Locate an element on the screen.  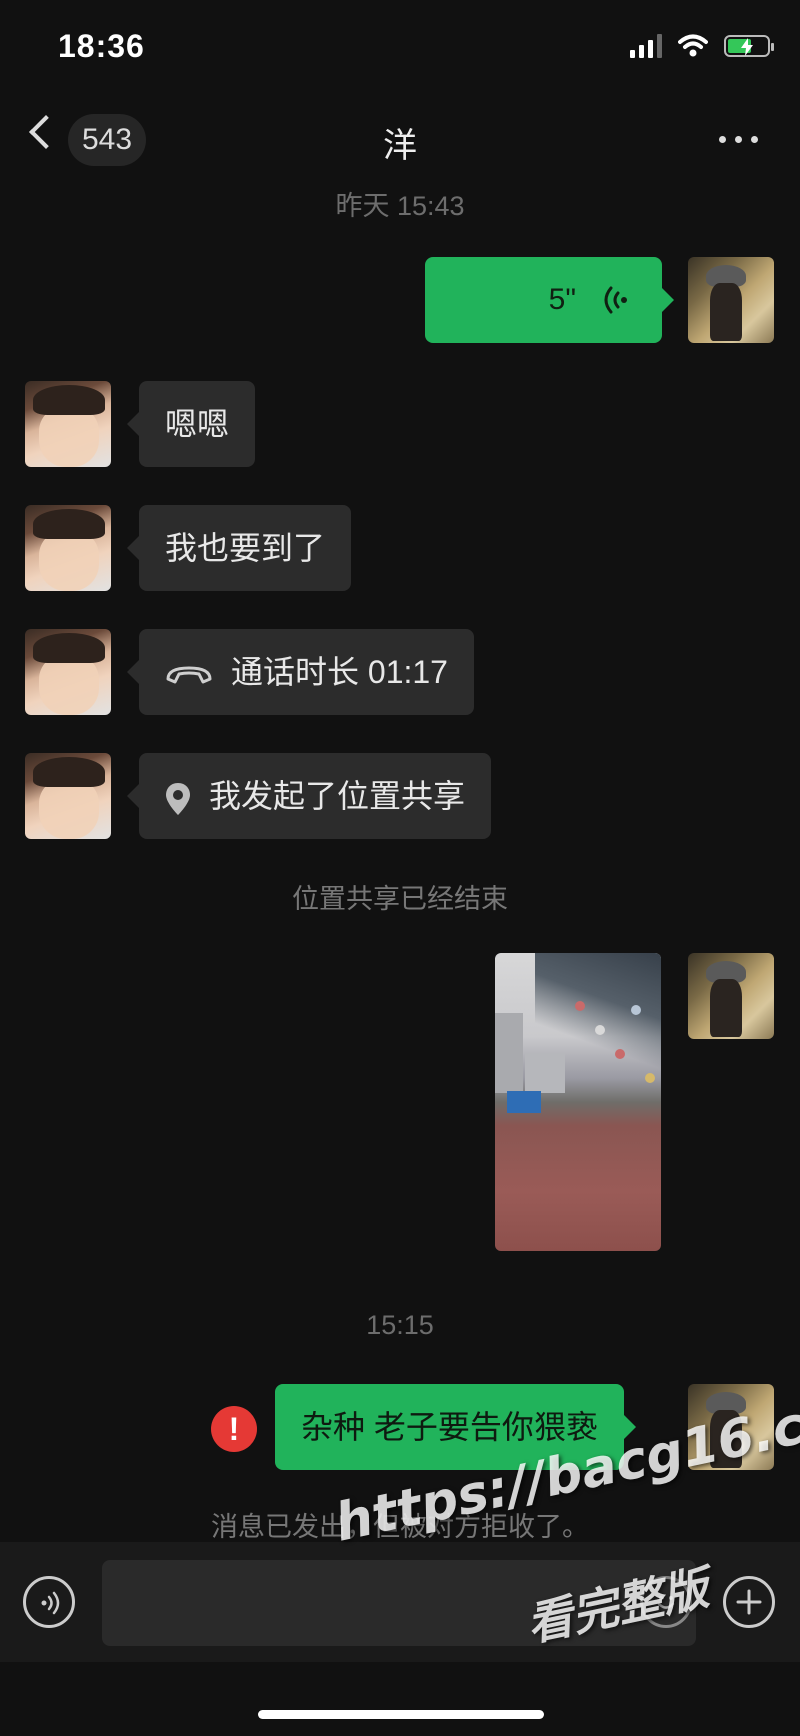
status-icons is located at coordinates (702, 46).